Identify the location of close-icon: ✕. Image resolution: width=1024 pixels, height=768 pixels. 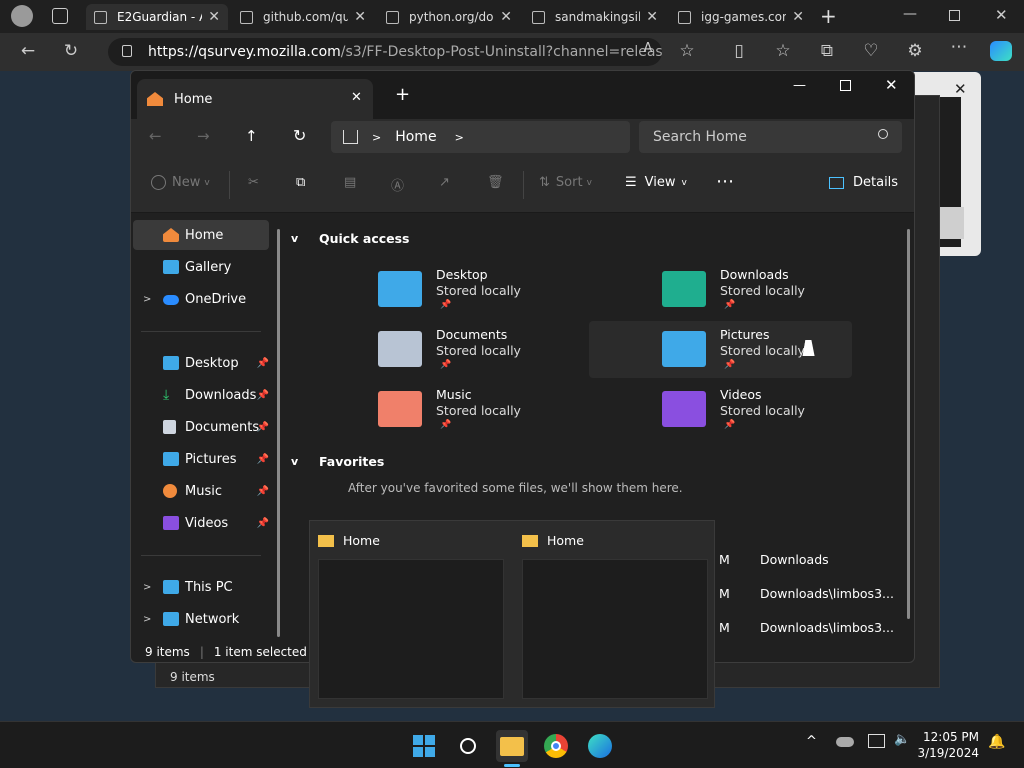
(960, 89).